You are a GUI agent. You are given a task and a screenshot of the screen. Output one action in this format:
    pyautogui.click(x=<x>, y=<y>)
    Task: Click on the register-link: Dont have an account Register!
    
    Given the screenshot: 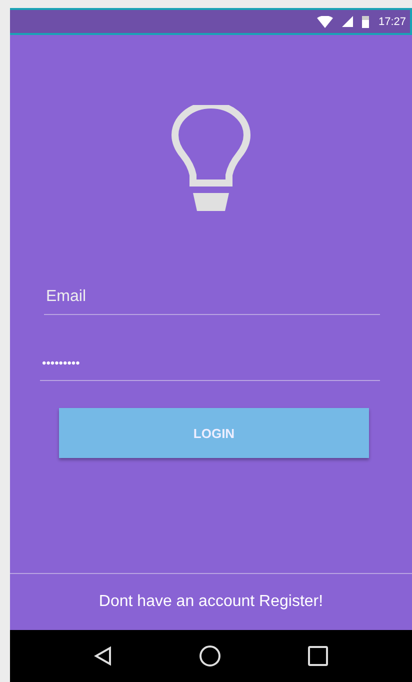 What is the action you would take?
    pyautogui.click(x=211, y=602)
    